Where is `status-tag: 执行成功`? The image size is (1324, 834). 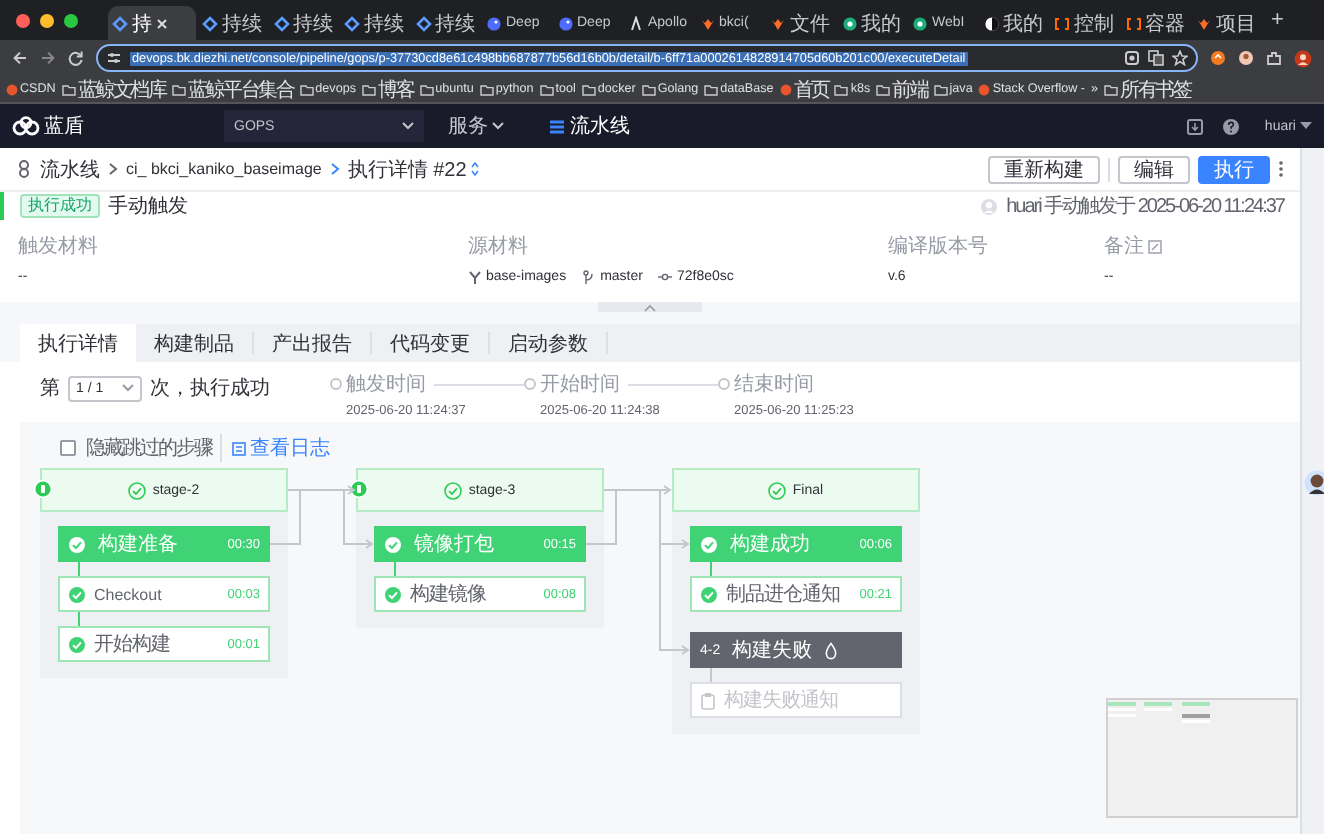
status-tag: 执行成功 is located at coordinates (60, 206).